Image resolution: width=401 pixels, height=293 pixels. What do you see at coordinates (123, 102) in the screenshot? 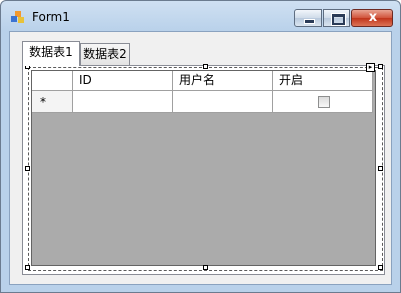
I see `cell-id` at bounding box center [123, 102].